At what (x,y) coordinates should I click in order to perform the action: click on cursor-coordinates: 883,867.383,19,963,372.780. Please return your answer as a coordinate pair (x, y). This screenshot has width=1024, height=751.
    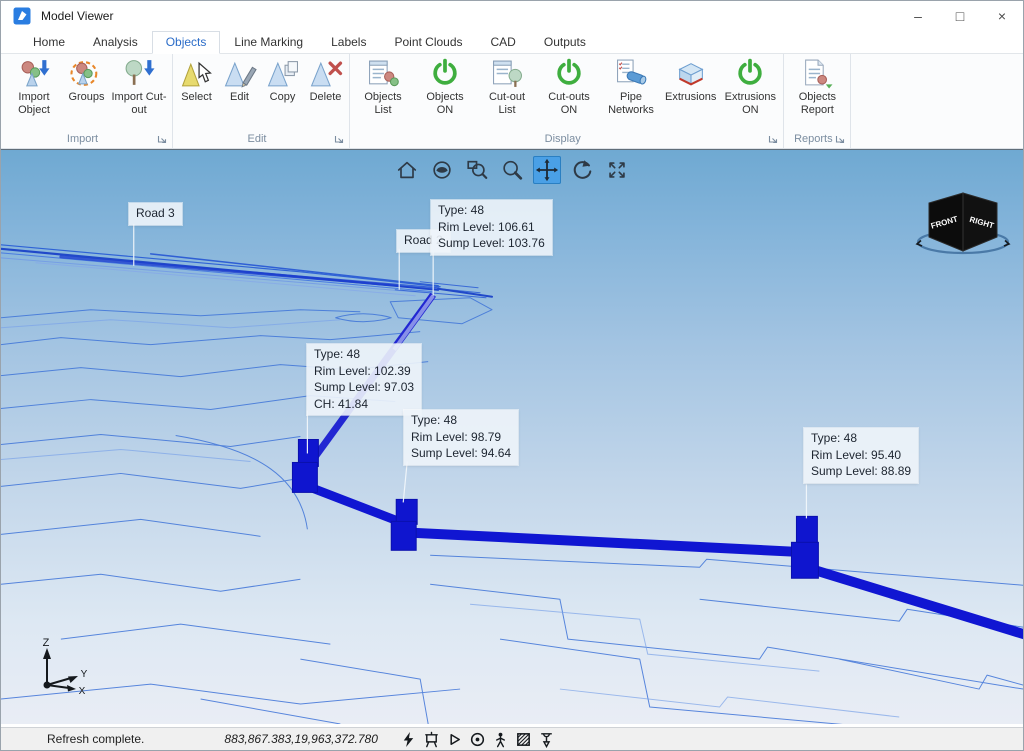
    Looking at the image, I should click on (301, 739).